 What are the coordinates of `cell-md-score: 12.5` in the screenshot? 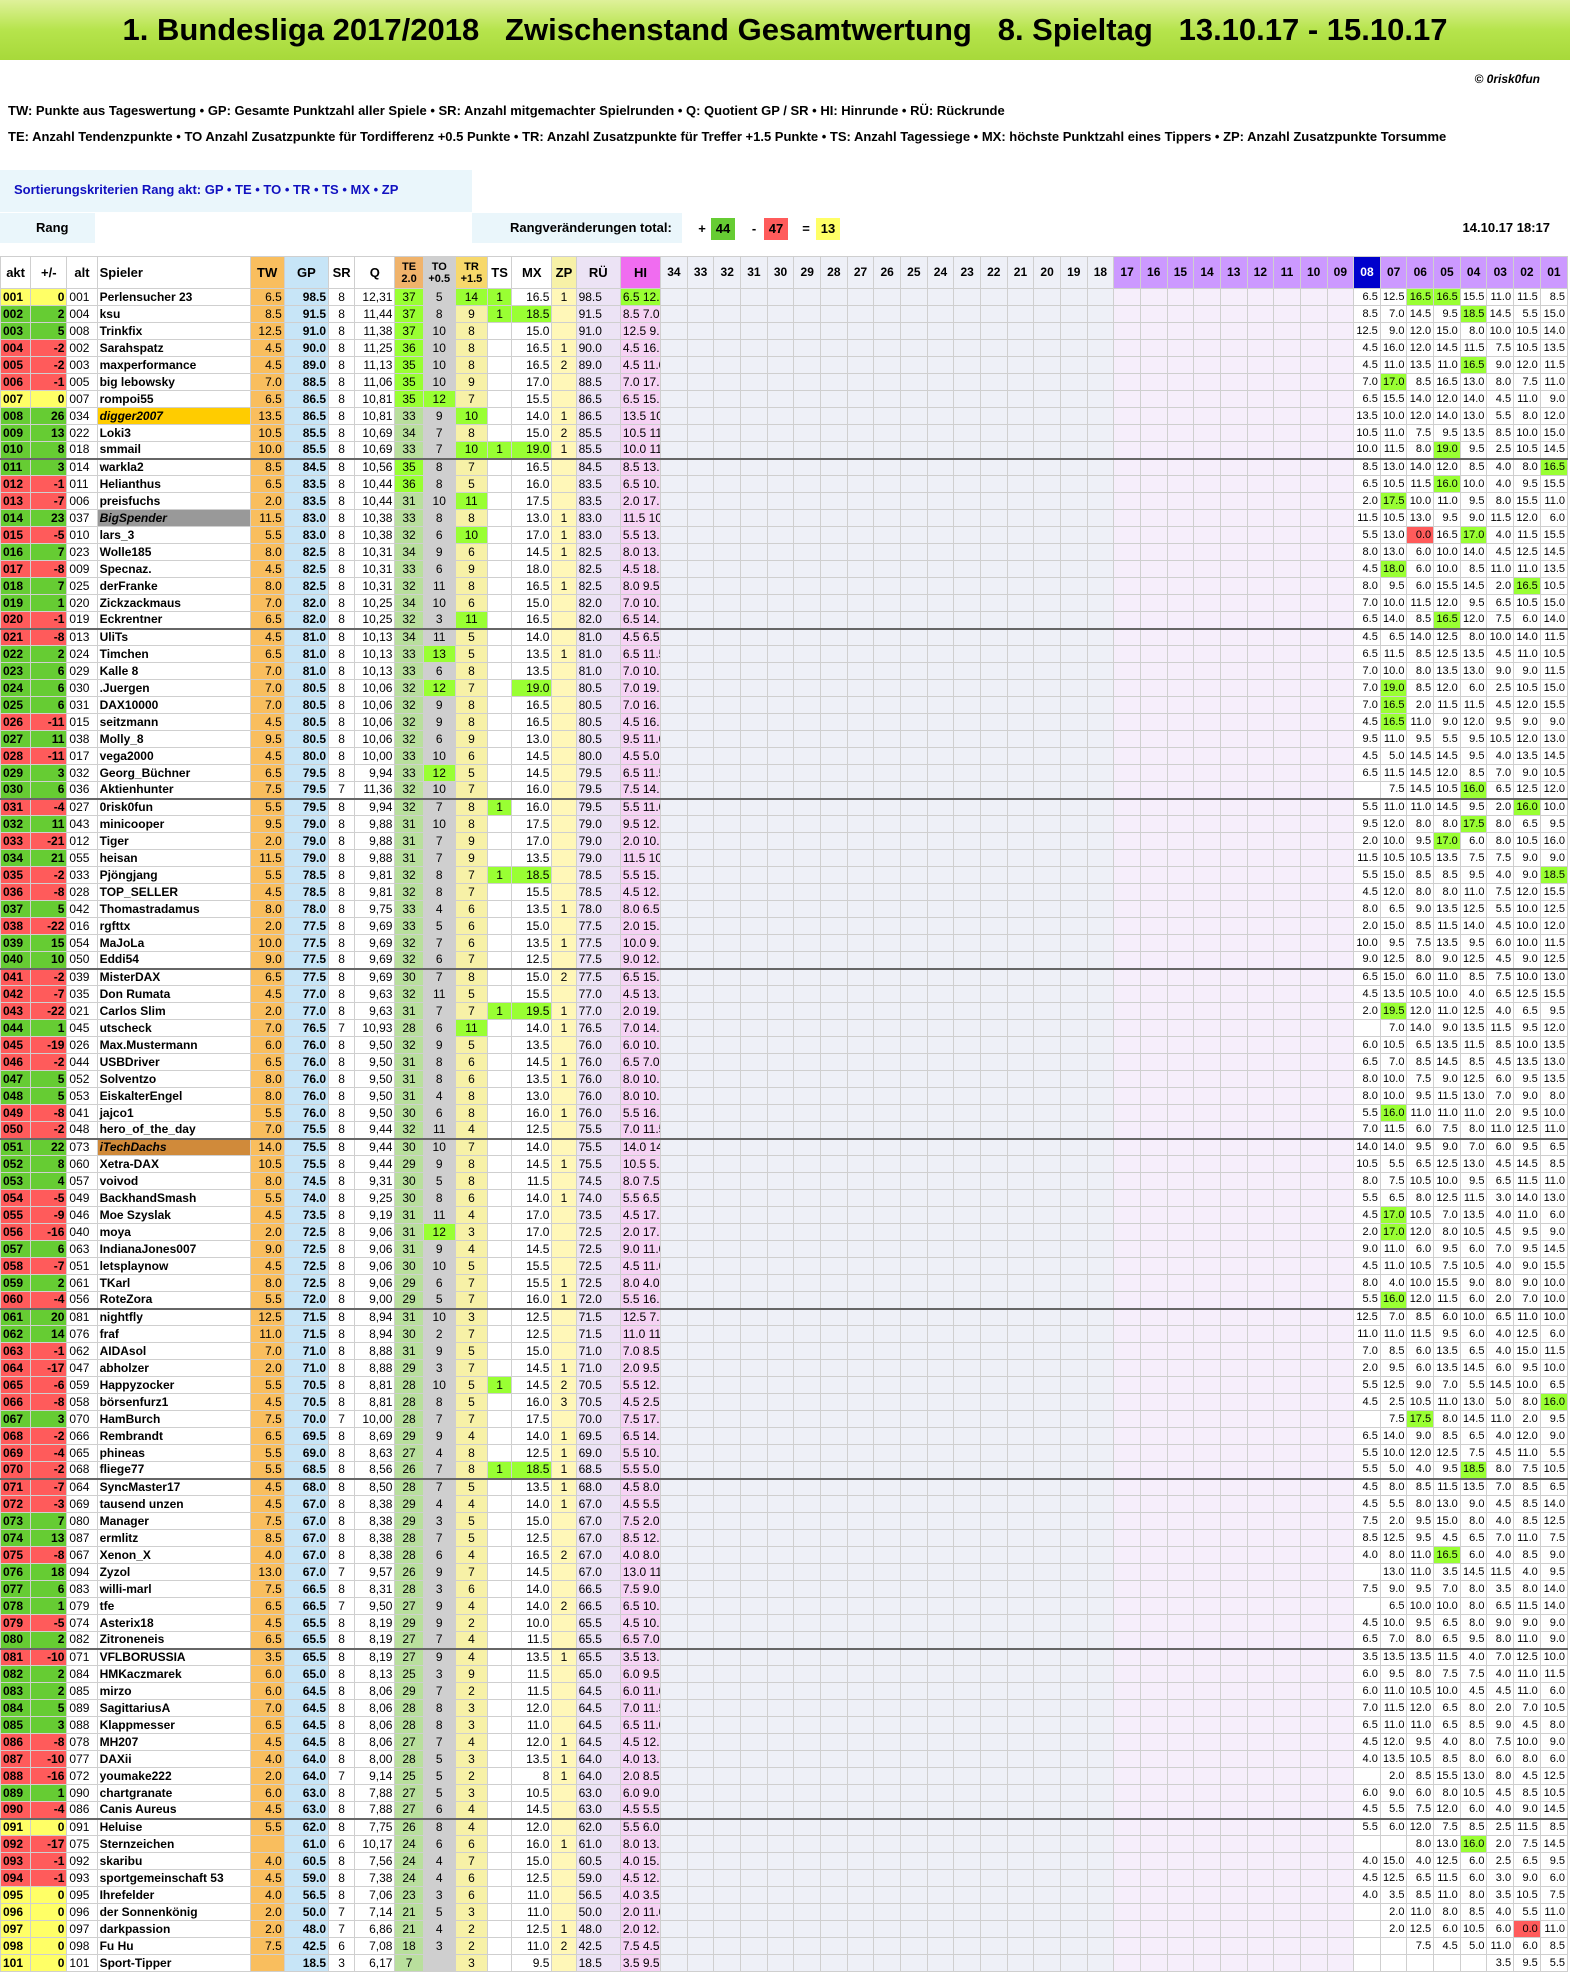 It's located at (1527, 552).